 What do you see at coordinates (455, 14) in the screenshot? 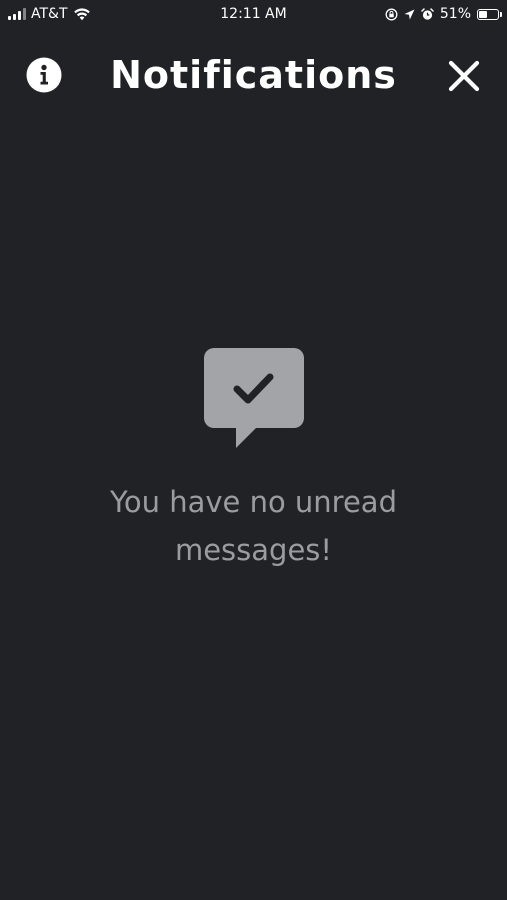
I see `battery-percent: 51%` at bounding box center [455, 14].